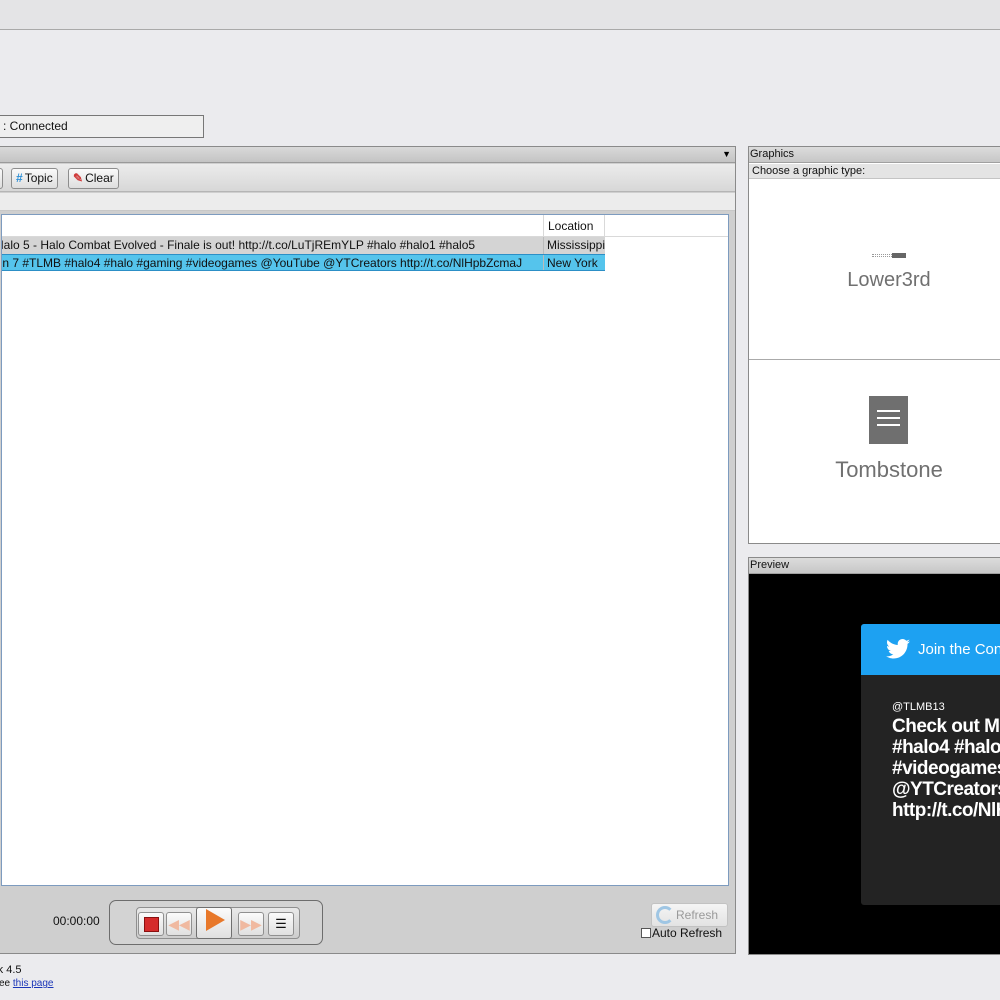  I want to click on footer-see-text: see, so click(5, 983).